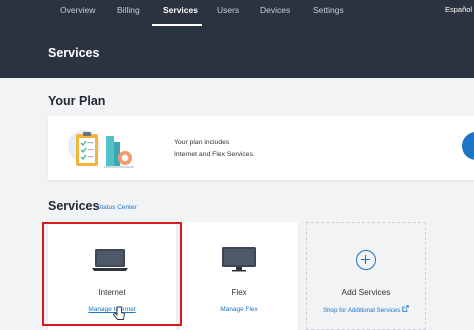 The height and width of the screenshot is (330, 474). I want to click on plus-circle-icon, so click(366, 260).